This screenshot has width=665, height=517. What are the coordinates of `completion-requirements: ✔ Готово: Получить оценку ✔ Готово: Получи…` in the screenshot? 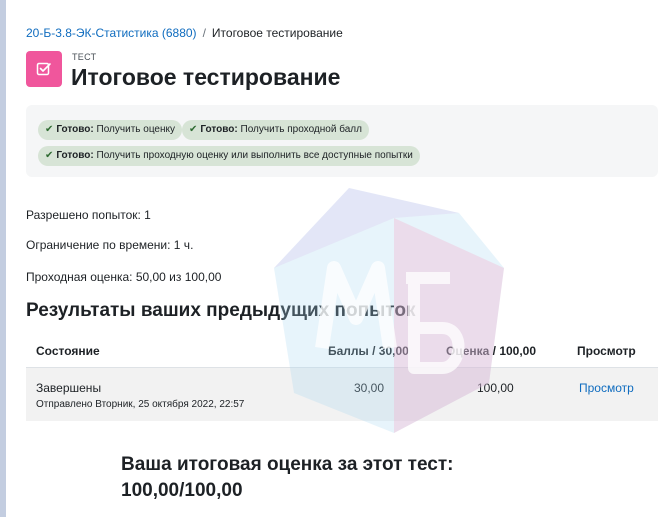 It's located at (342, 141).